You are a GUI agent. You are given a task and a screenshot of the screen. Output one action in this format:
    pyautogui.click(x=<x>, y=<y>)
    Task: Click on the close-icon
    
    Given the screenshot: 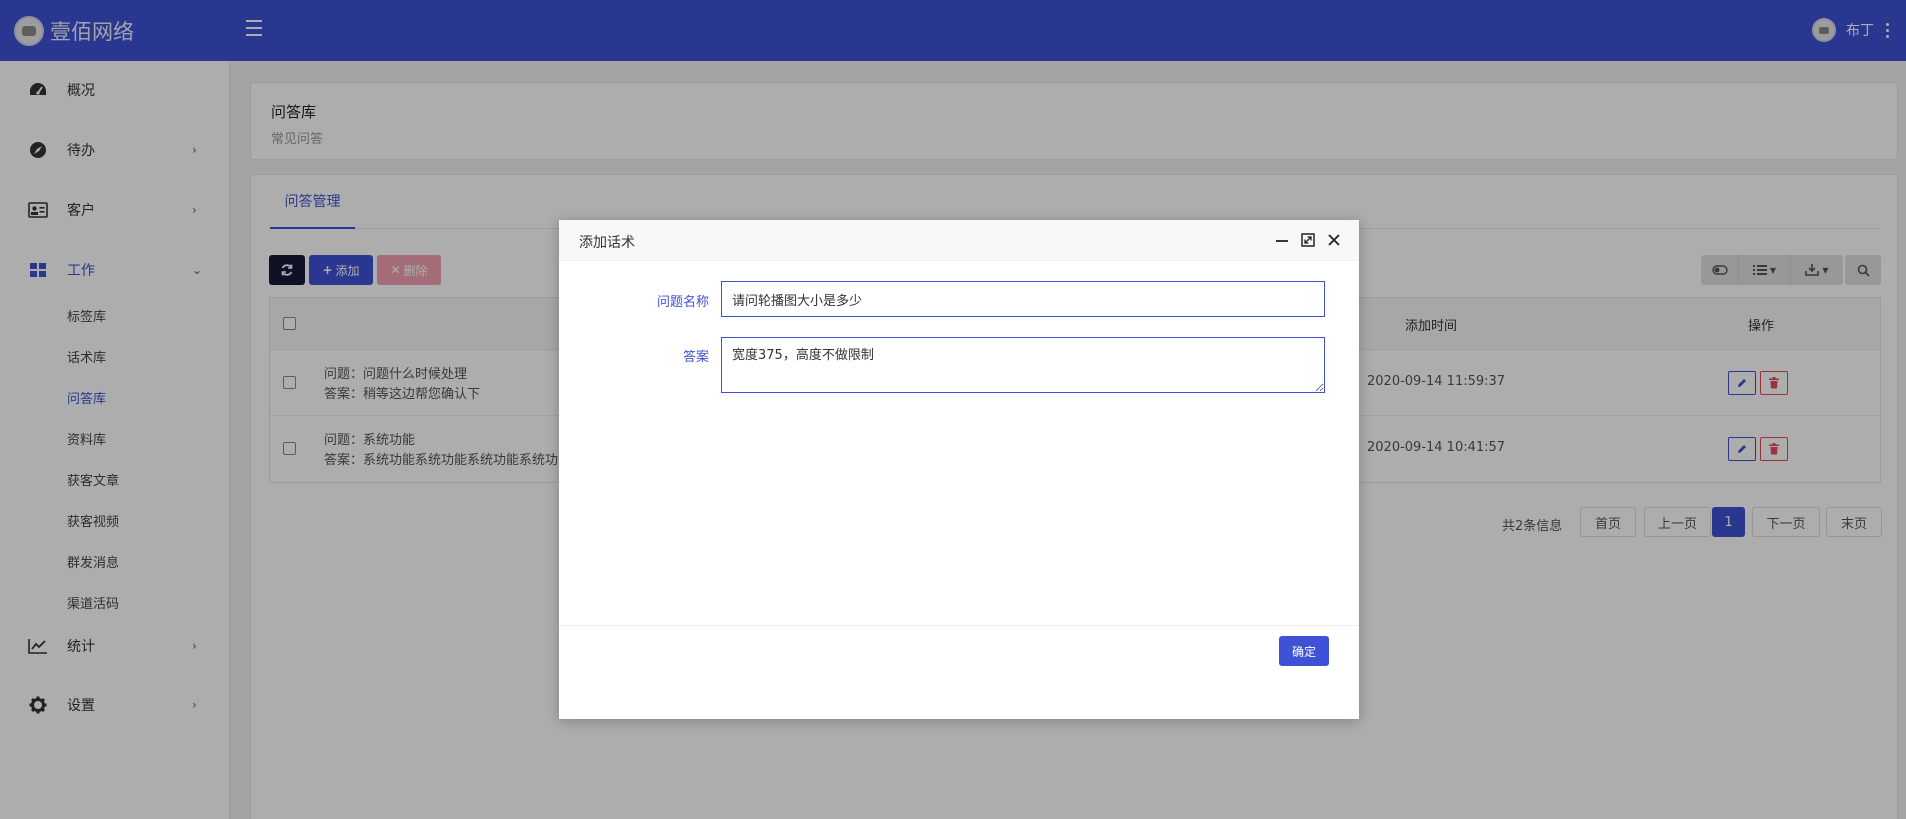 What is the action you would take?
    pyautogui.click(x=1334, y=240)
    